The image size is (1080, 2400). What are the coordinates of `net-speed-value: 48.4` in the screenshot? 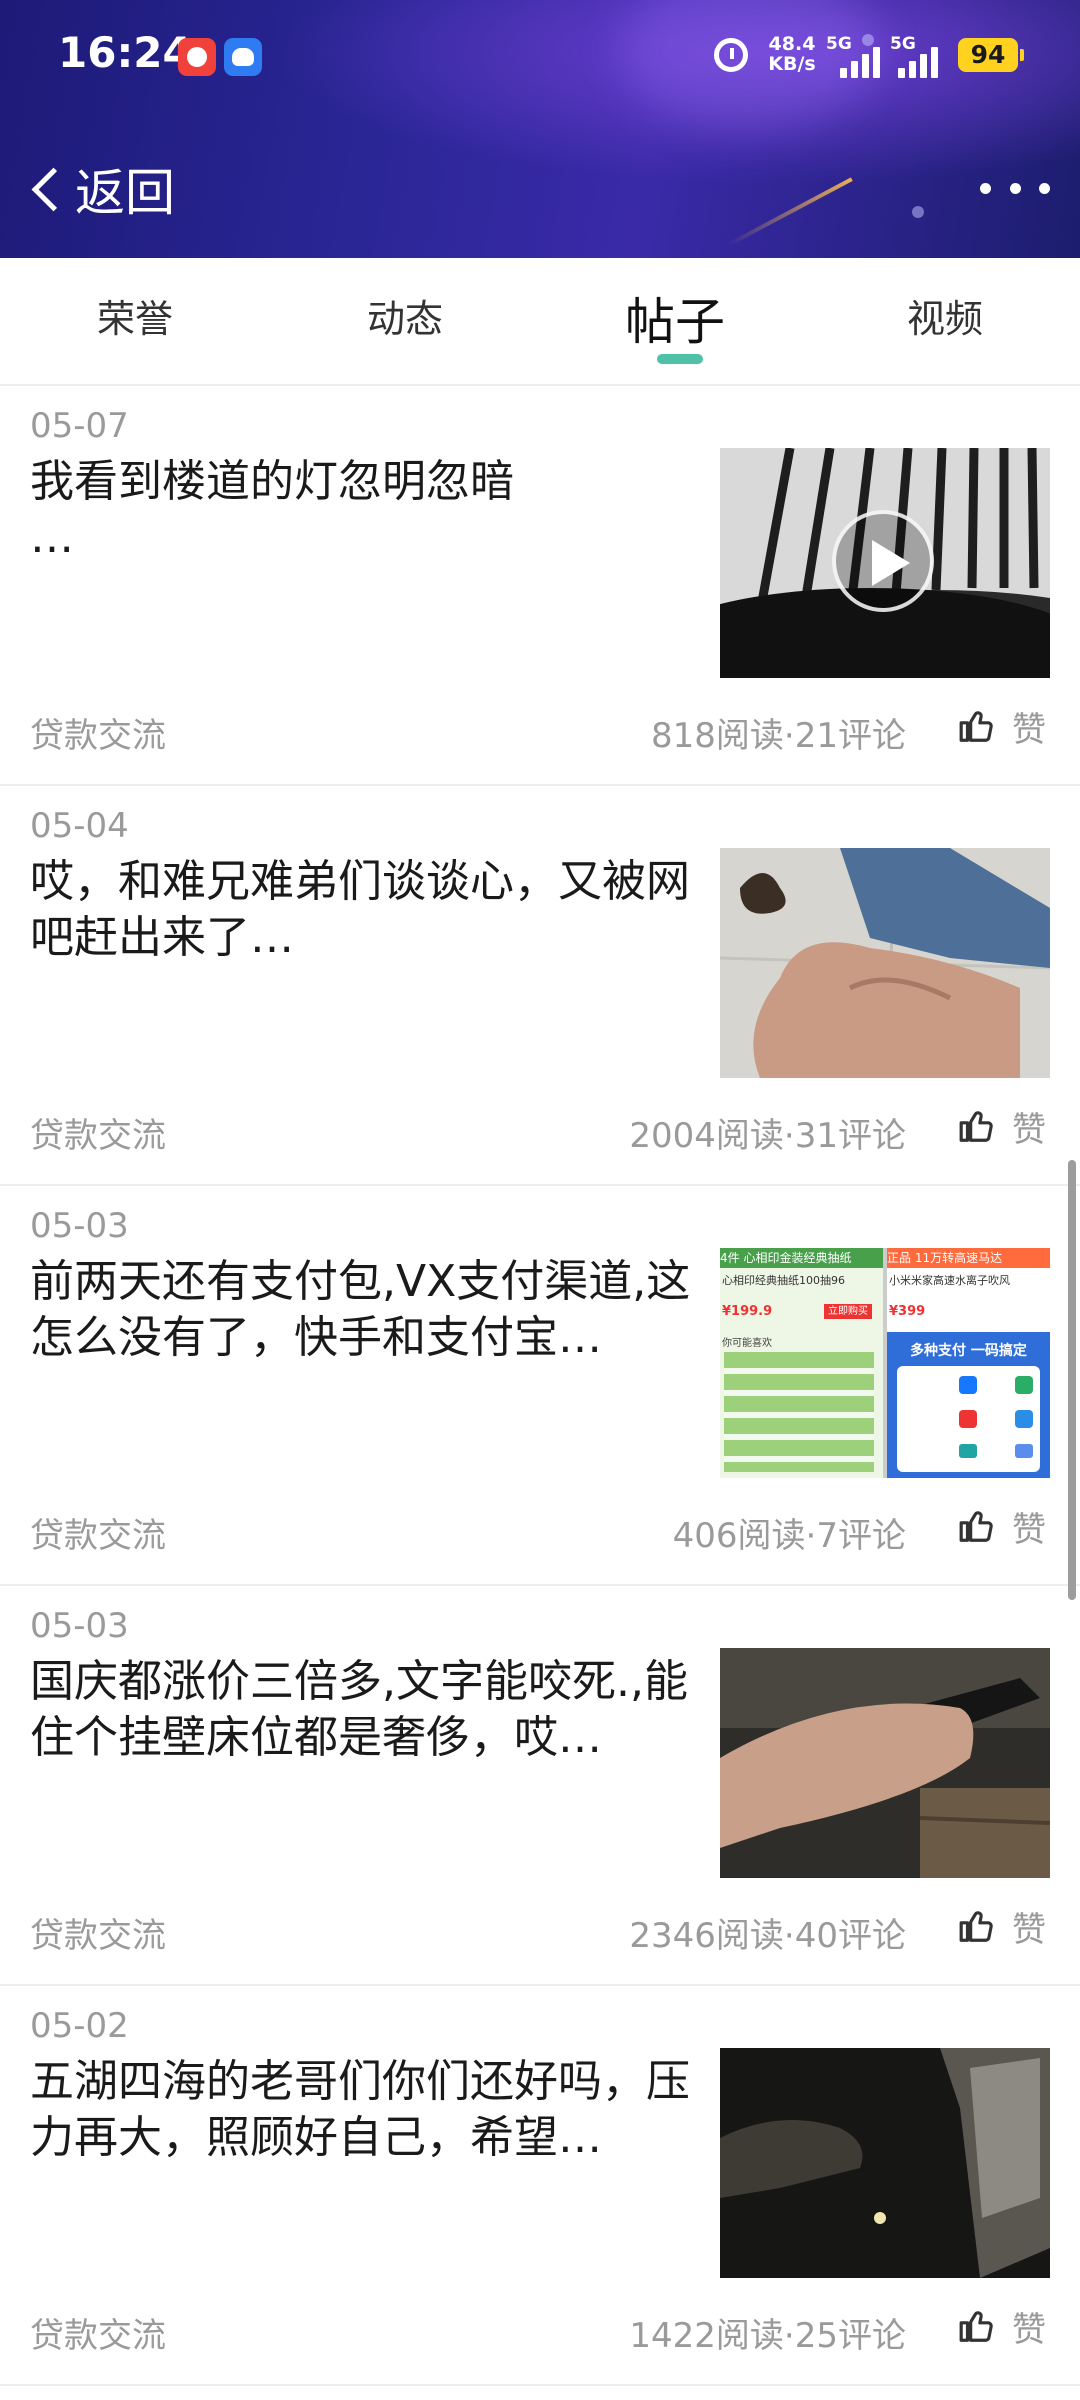 It's located at (792, 44).